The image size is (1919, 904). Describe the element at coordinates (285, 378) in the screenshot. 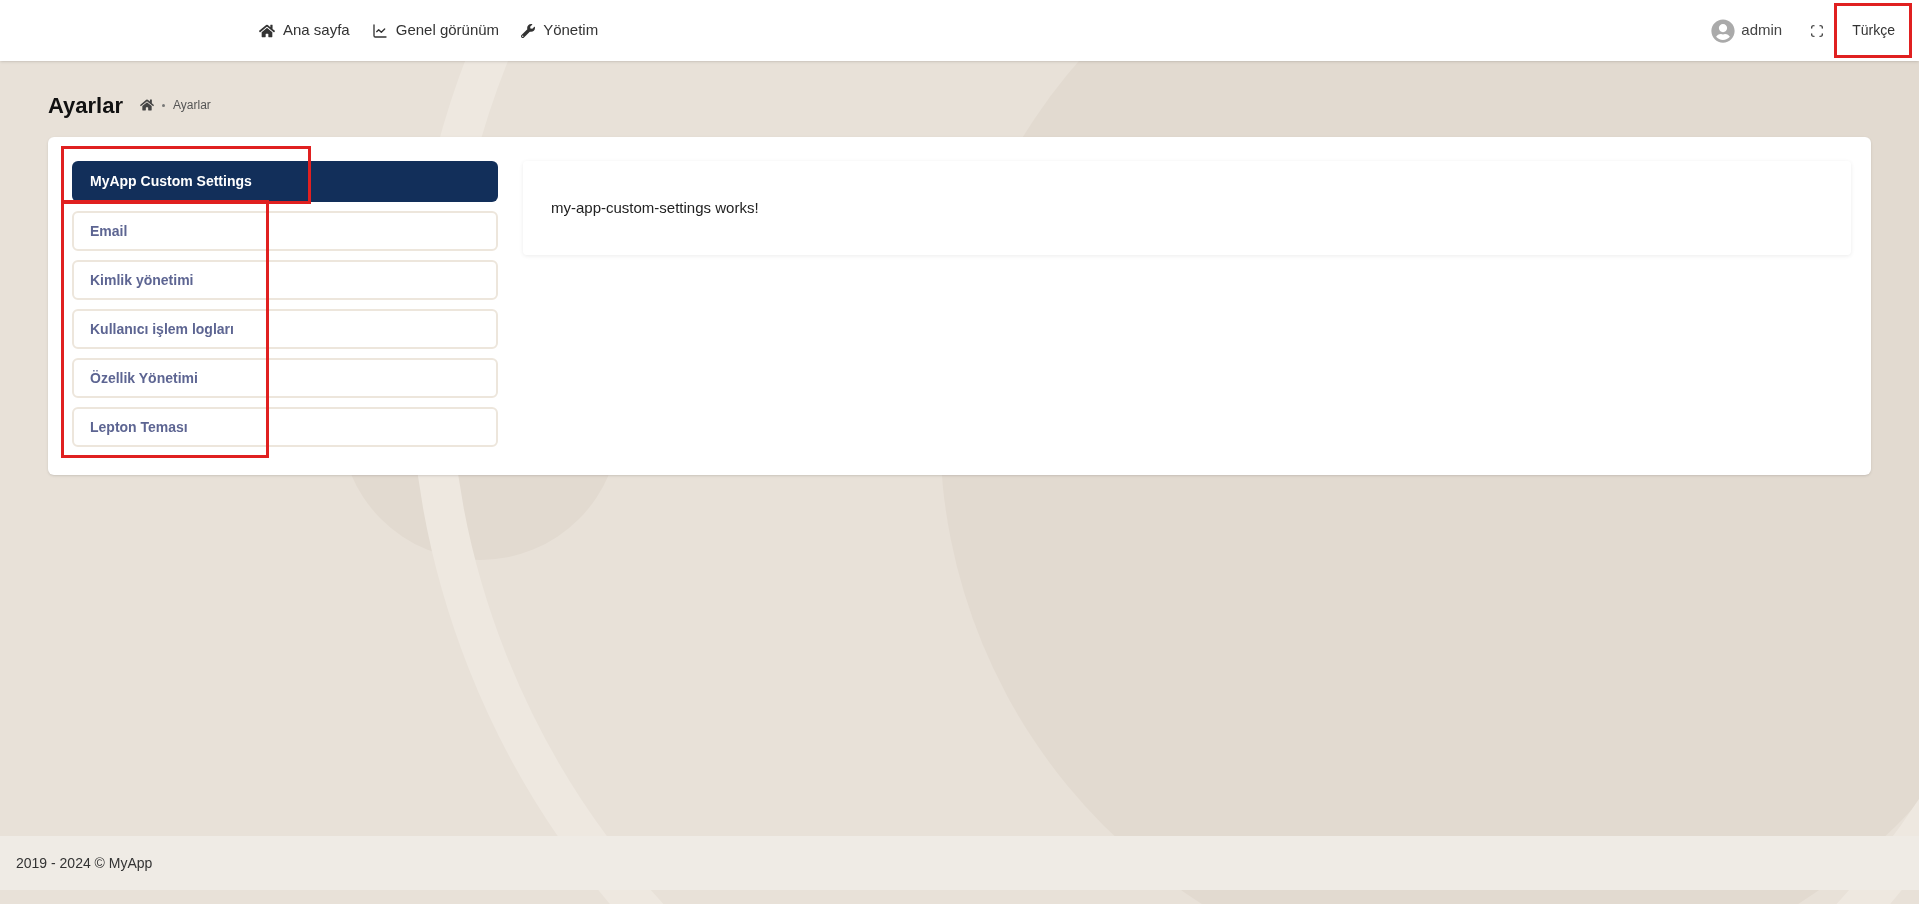

I see `settings-tab: Özellik Yönetimi` at that location.